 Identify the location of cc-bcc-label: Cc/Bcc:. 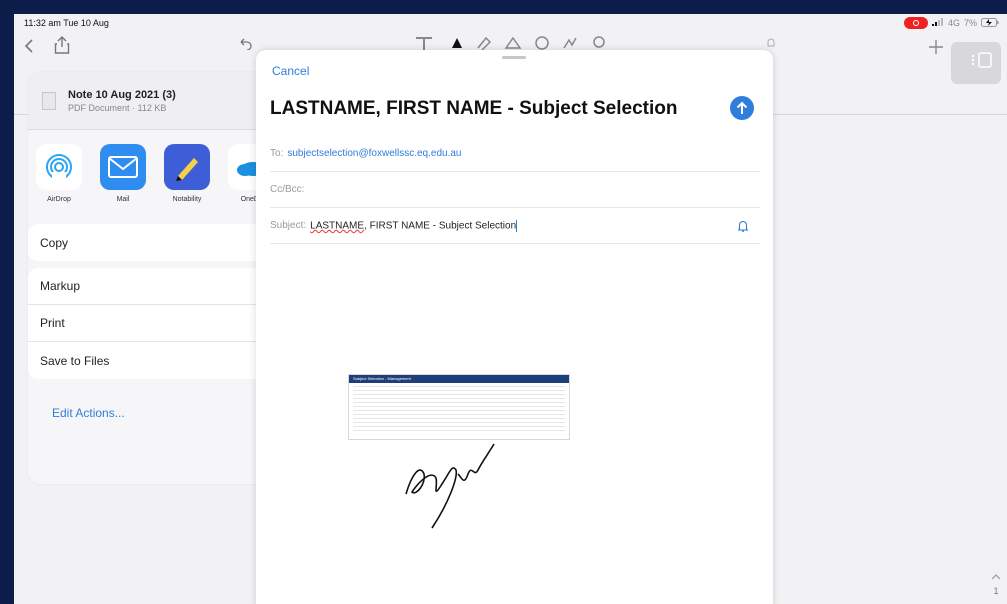
(287, 189).